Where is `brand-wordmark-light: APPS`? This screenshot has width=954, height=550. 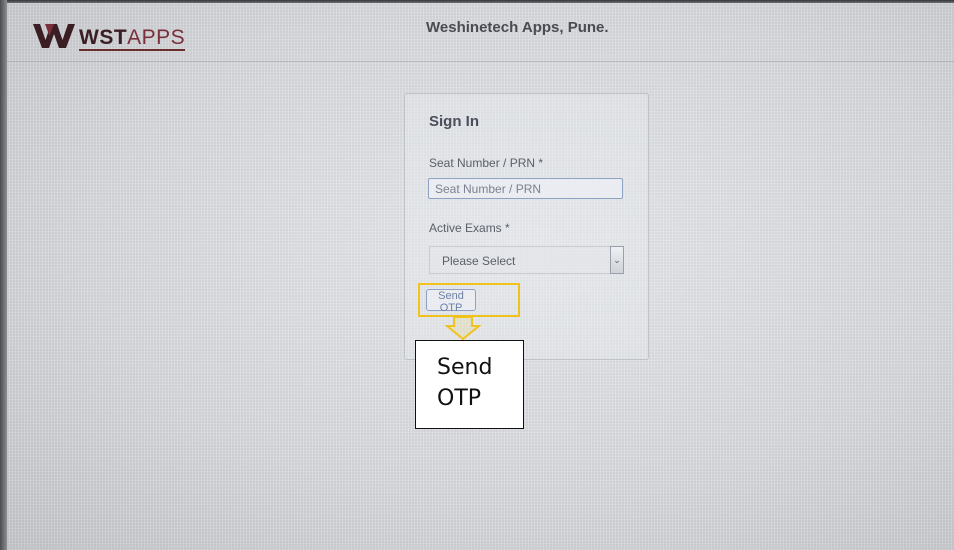 brand-wordmark-light: APPS is located at coordinates (156, 37).